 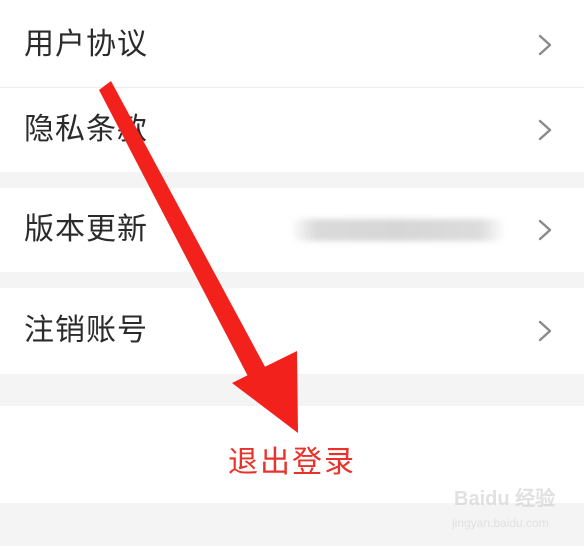 I want to click on baidu-jingyan-watermark: Baidu 经验 jingyan.baidu.com, so click(x=512, y=509).